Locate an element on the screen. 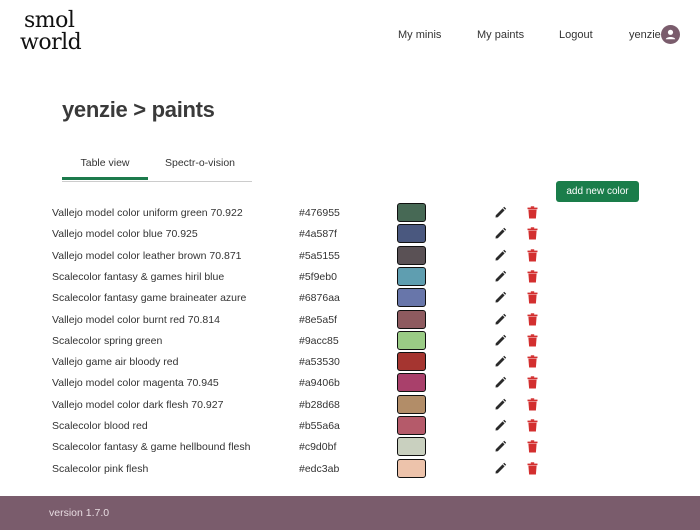  nav-my-minis: My minis is located at coordinates (419, 35).